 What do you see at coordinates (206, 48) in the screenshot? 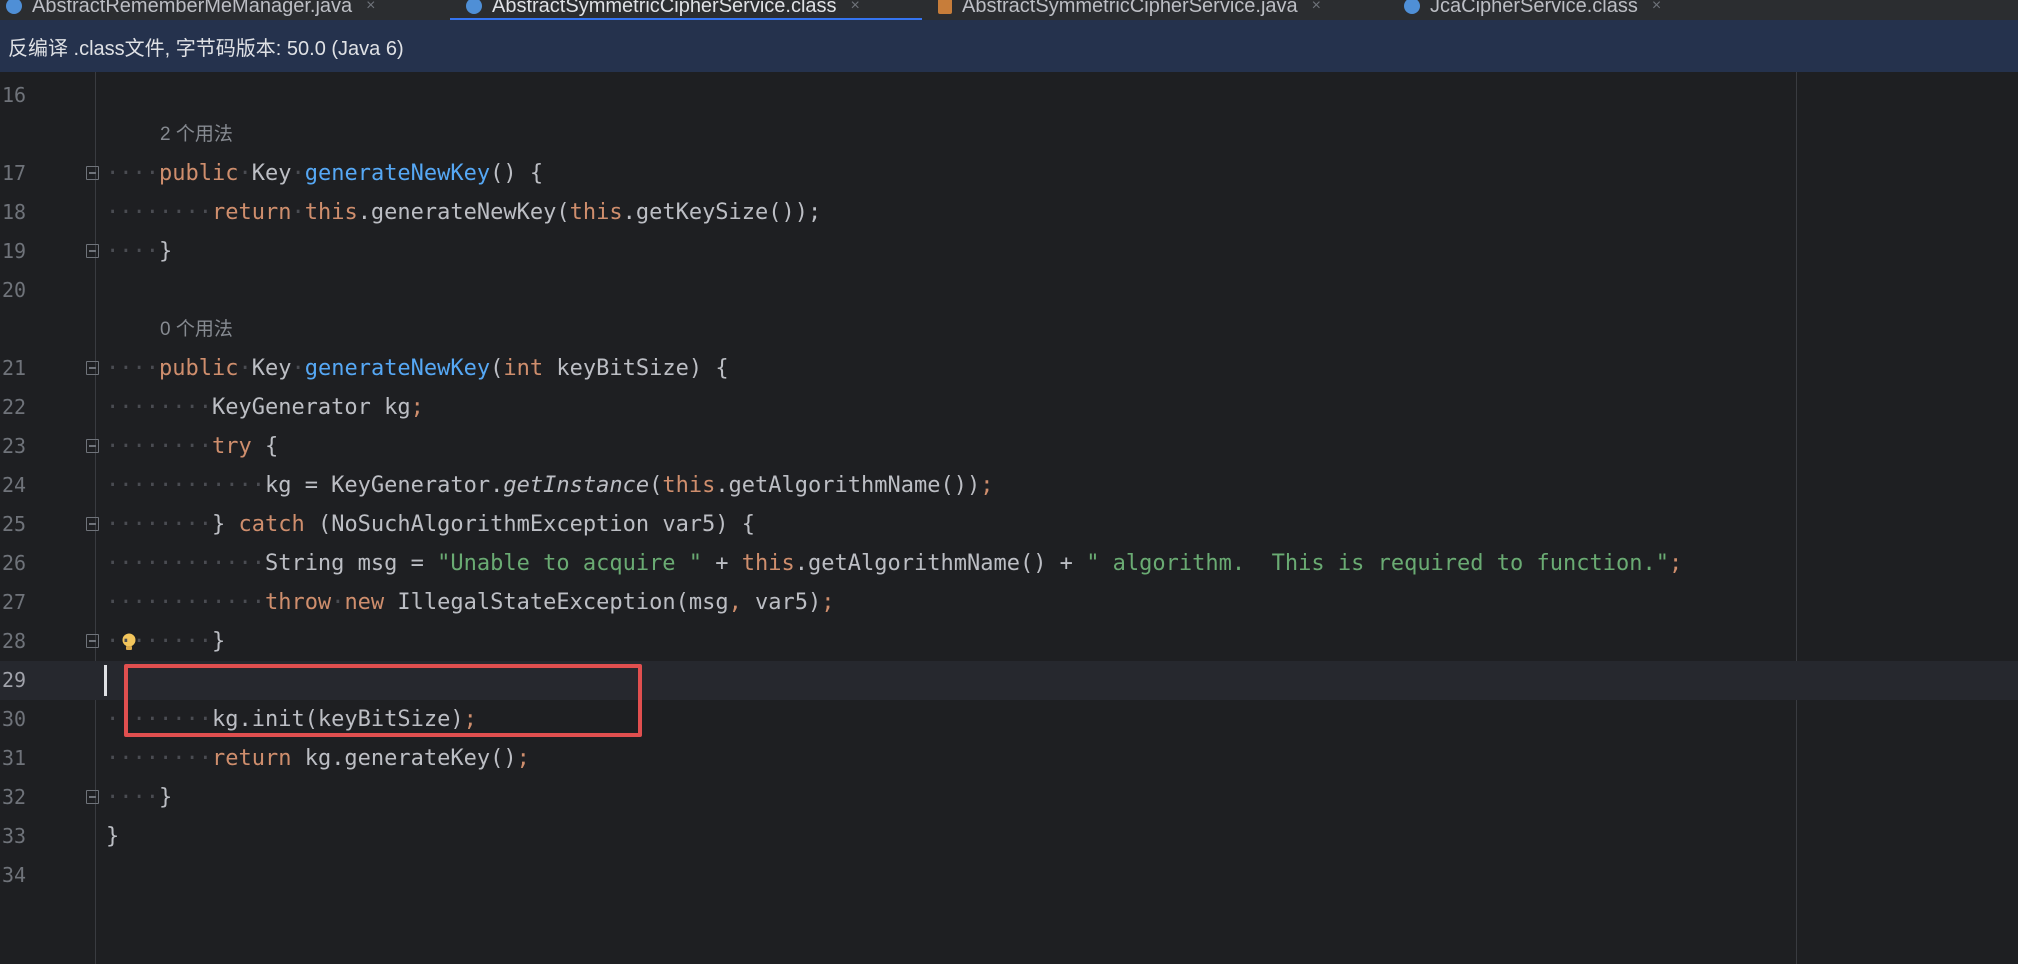
I see `banner-text: 反编译 .class文件, 字节码版本: 50.0 (Java 6)` at bounding box center [206, 48].